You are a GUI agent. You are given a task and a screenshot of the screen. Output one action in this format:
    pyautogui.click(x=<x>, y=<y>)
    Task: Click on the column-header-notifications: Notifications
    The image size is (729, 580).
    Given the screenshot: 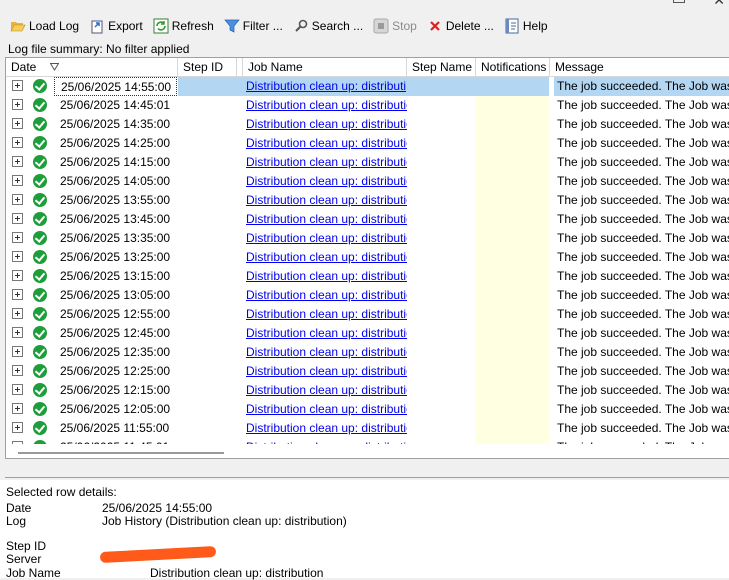 What is the action you would take?
    pyautogui.click(x=513, y=67)
    